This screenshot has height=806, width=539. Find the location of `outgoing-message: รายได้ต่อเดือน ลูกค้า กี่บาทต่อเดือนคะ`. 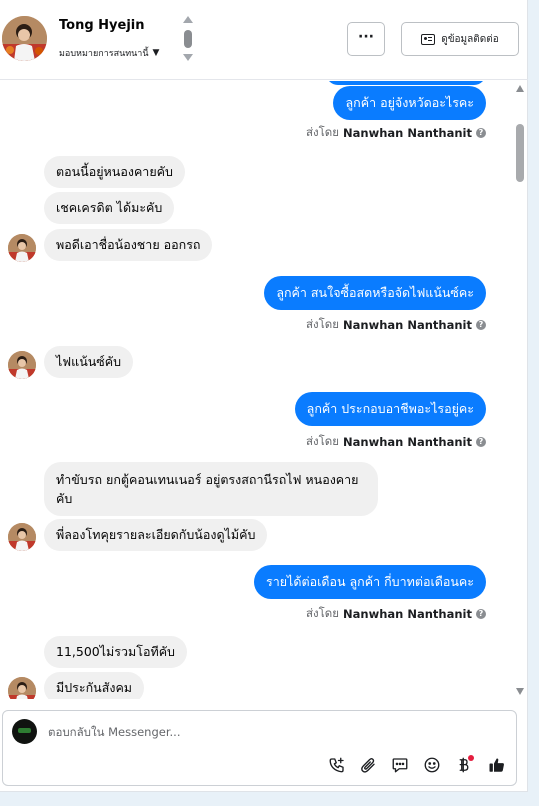

outgoing-message: รายได้ต่อเดือน ลูกค้า กี่บาทต่อเดือนคะ is located at coordinates (370, 582).